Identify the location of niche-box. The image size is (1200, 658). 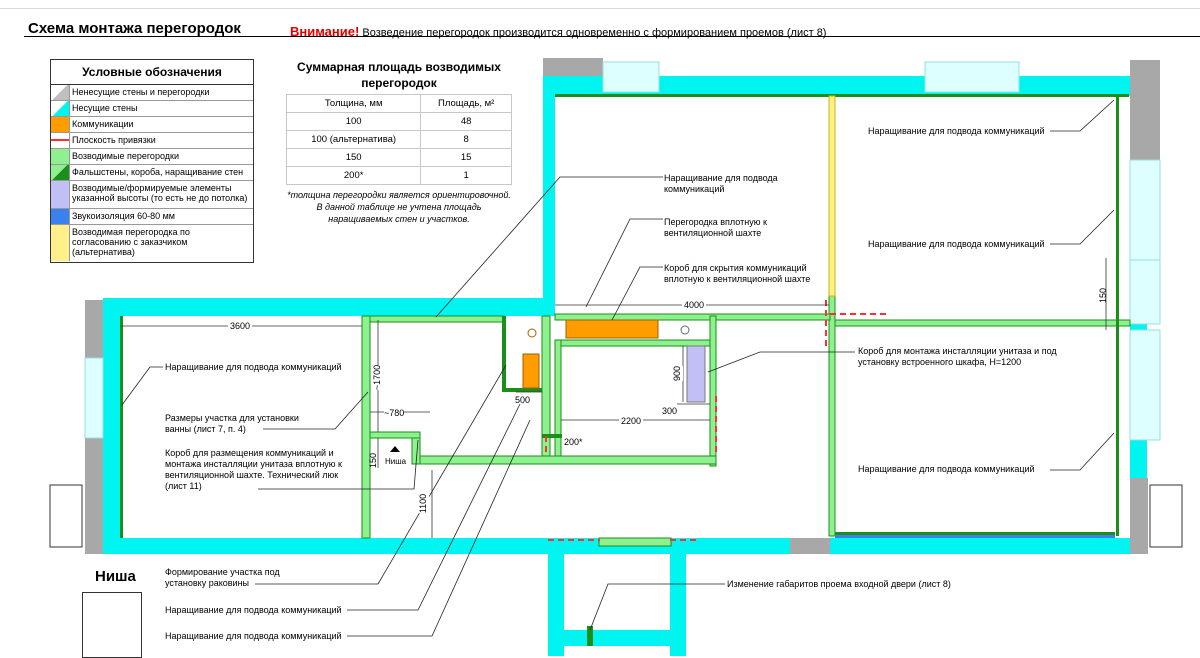
(112, 625).